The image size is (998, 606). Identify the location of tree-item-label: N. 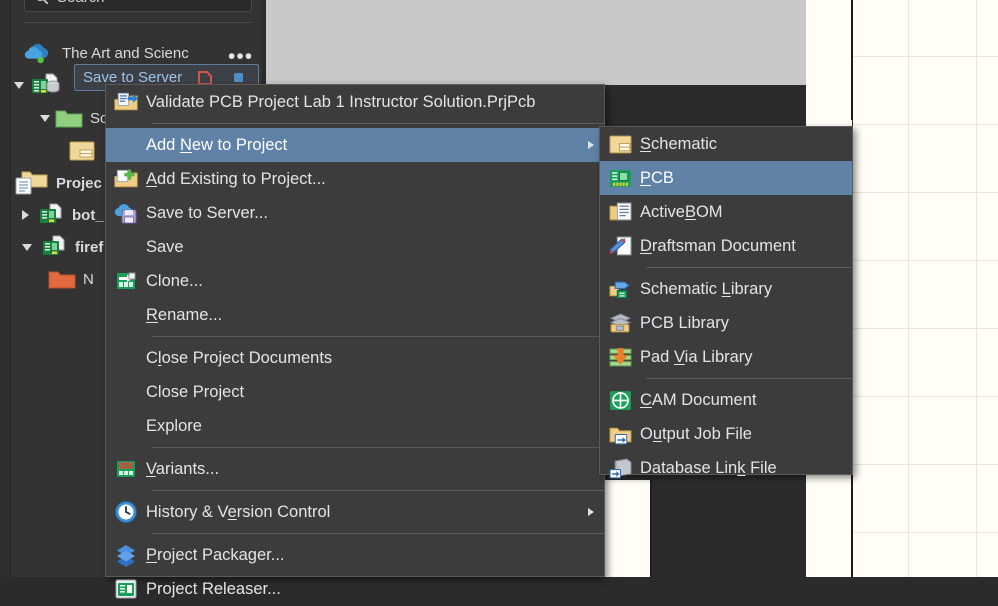
(88, 279).